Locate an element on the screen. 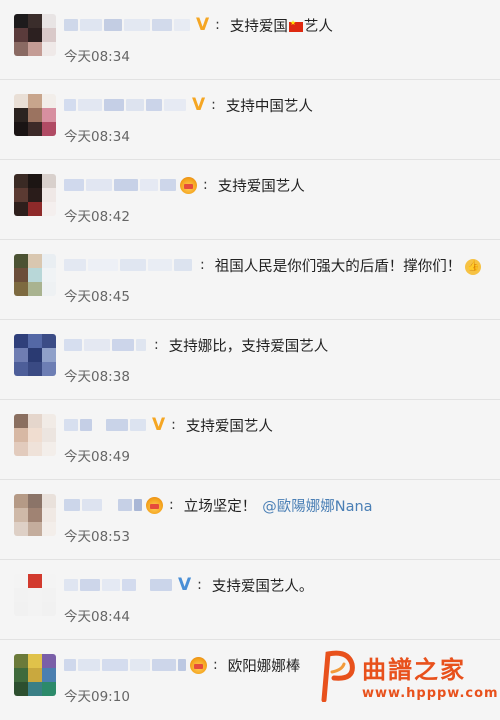  site-watermark: 曲譜之家 www.hpppw.com is located at coordinates (409, 677).